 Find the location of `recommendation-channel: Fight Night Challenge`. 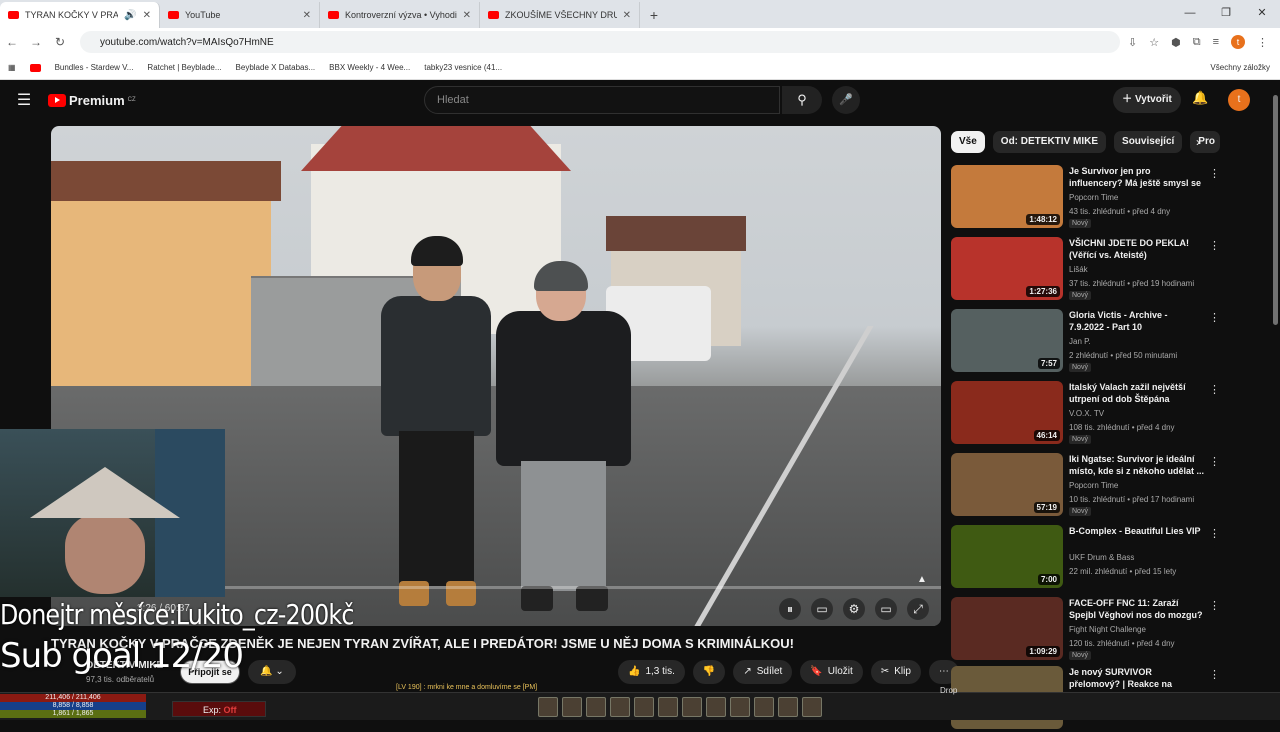

recommendation-channel: Fight Night Challenge is located at coordinates (1107, 629).